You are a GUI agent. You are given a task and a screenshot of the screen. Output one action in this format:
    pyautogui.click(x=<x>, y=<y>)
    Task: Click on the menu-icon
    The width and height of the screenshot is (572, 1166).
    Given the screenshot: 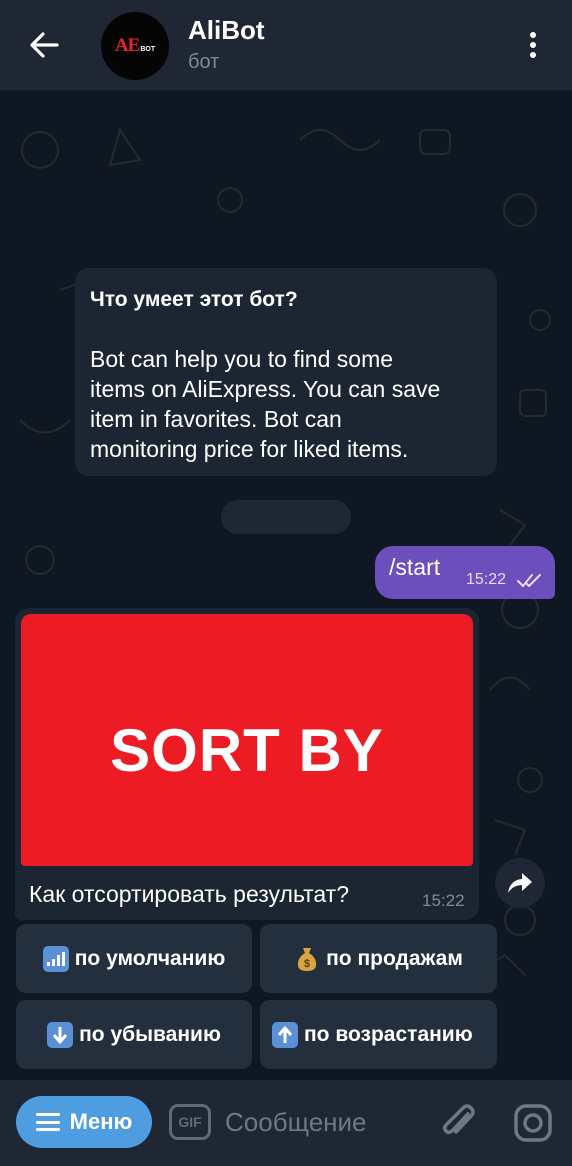 What is the action you would take?
    pyautogui.click(x=47, y=1122)
    